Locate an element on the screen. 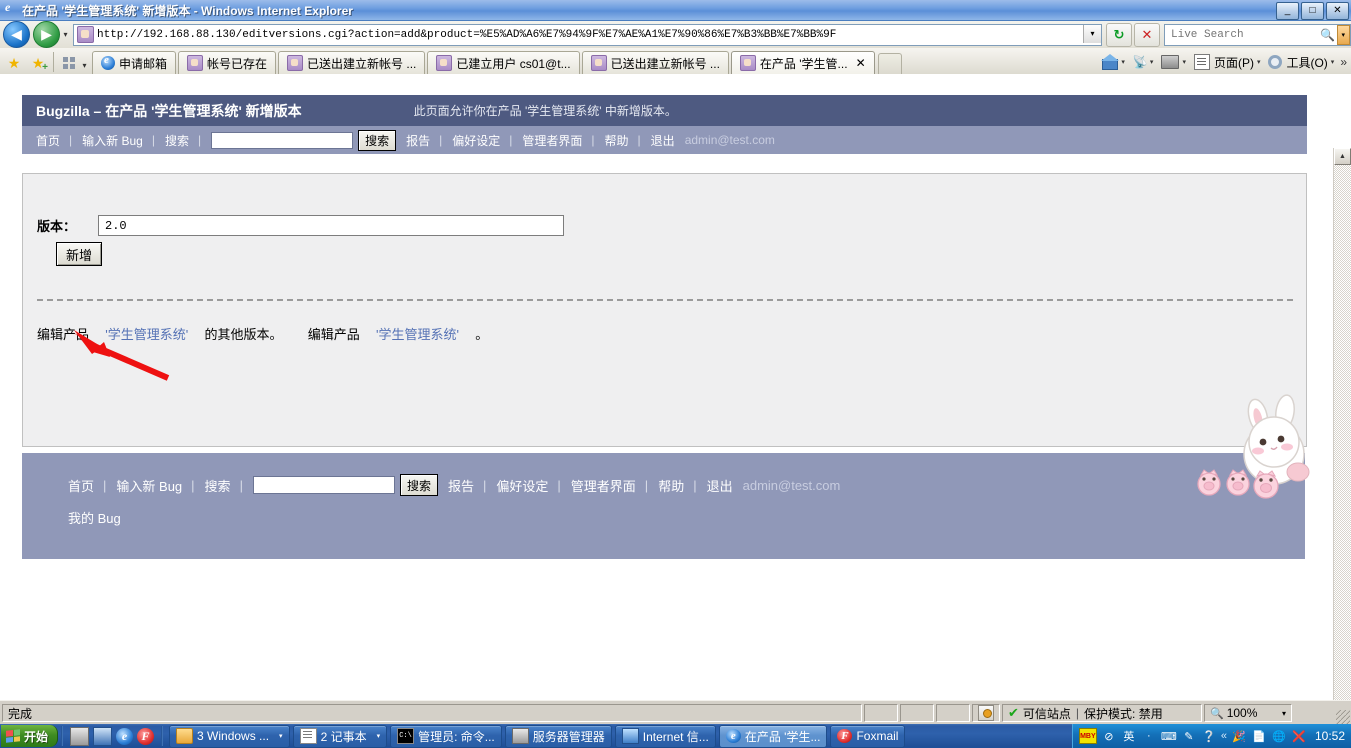  version-input is located at coordinates (333, 225).